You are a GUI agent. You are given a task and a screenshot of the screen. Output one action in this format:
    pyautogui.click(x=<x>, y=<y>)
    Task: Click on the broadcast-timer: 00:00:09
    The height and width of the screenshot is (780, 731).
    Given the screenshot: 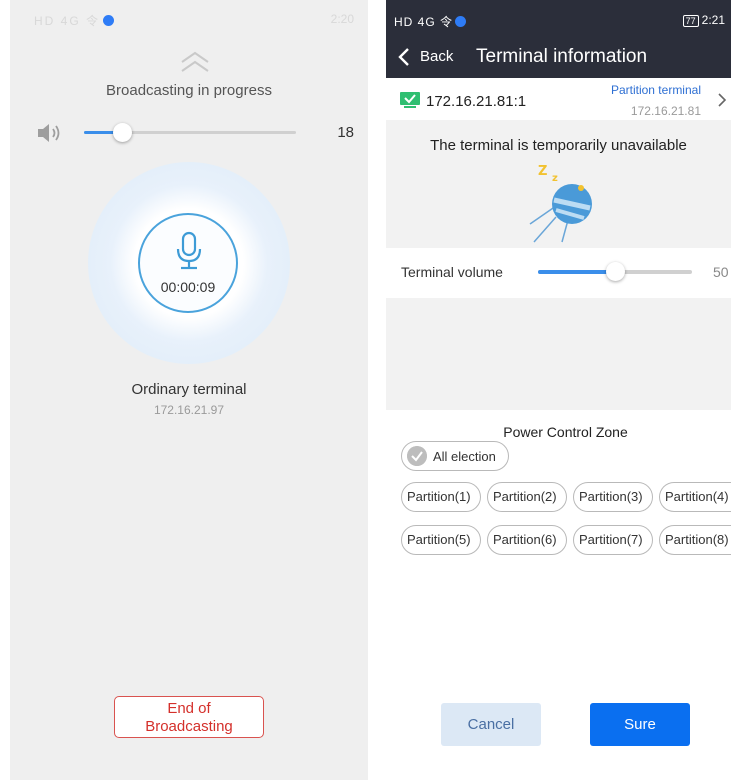 What is the action you would take?
    pyautogui.click(x=188, y=287)
    